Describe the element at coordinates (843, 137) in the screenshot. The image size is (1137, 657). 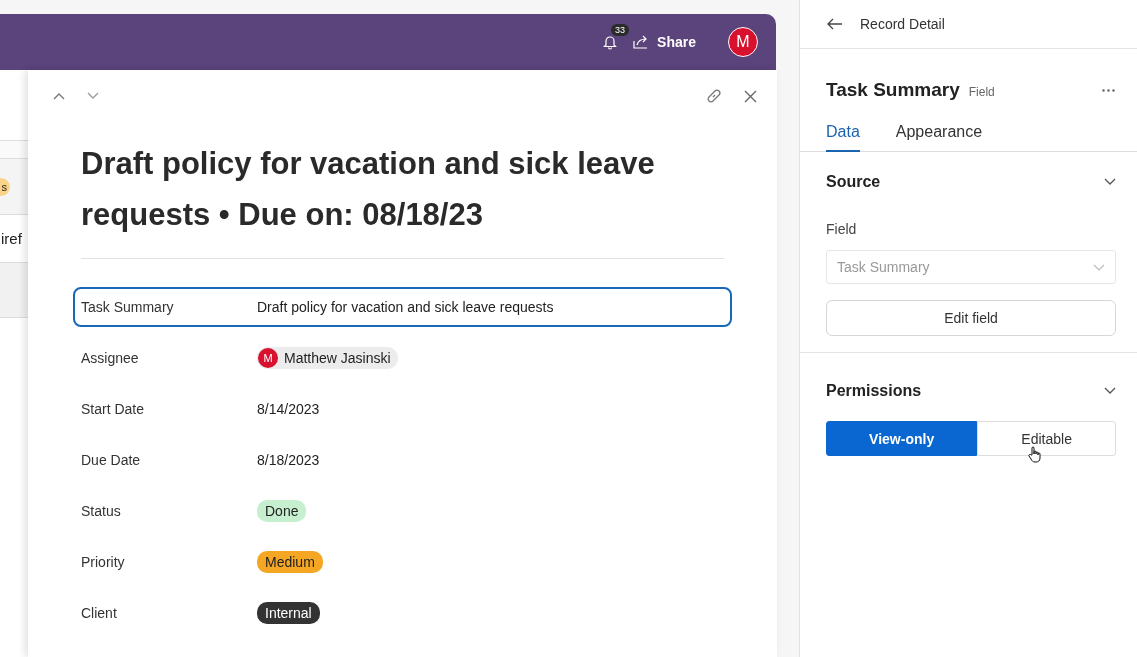
I see `tab: Data` at that location.